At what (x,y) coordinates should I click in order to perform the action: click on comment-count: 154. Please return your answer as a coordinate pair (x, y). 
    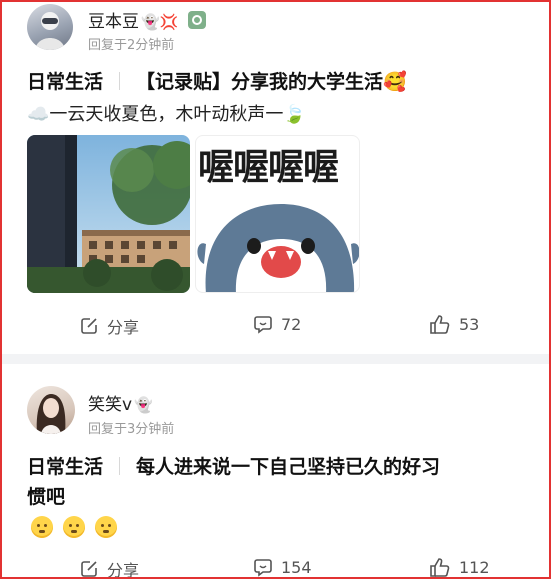
    Looking at the image, I should click on (296, 567).